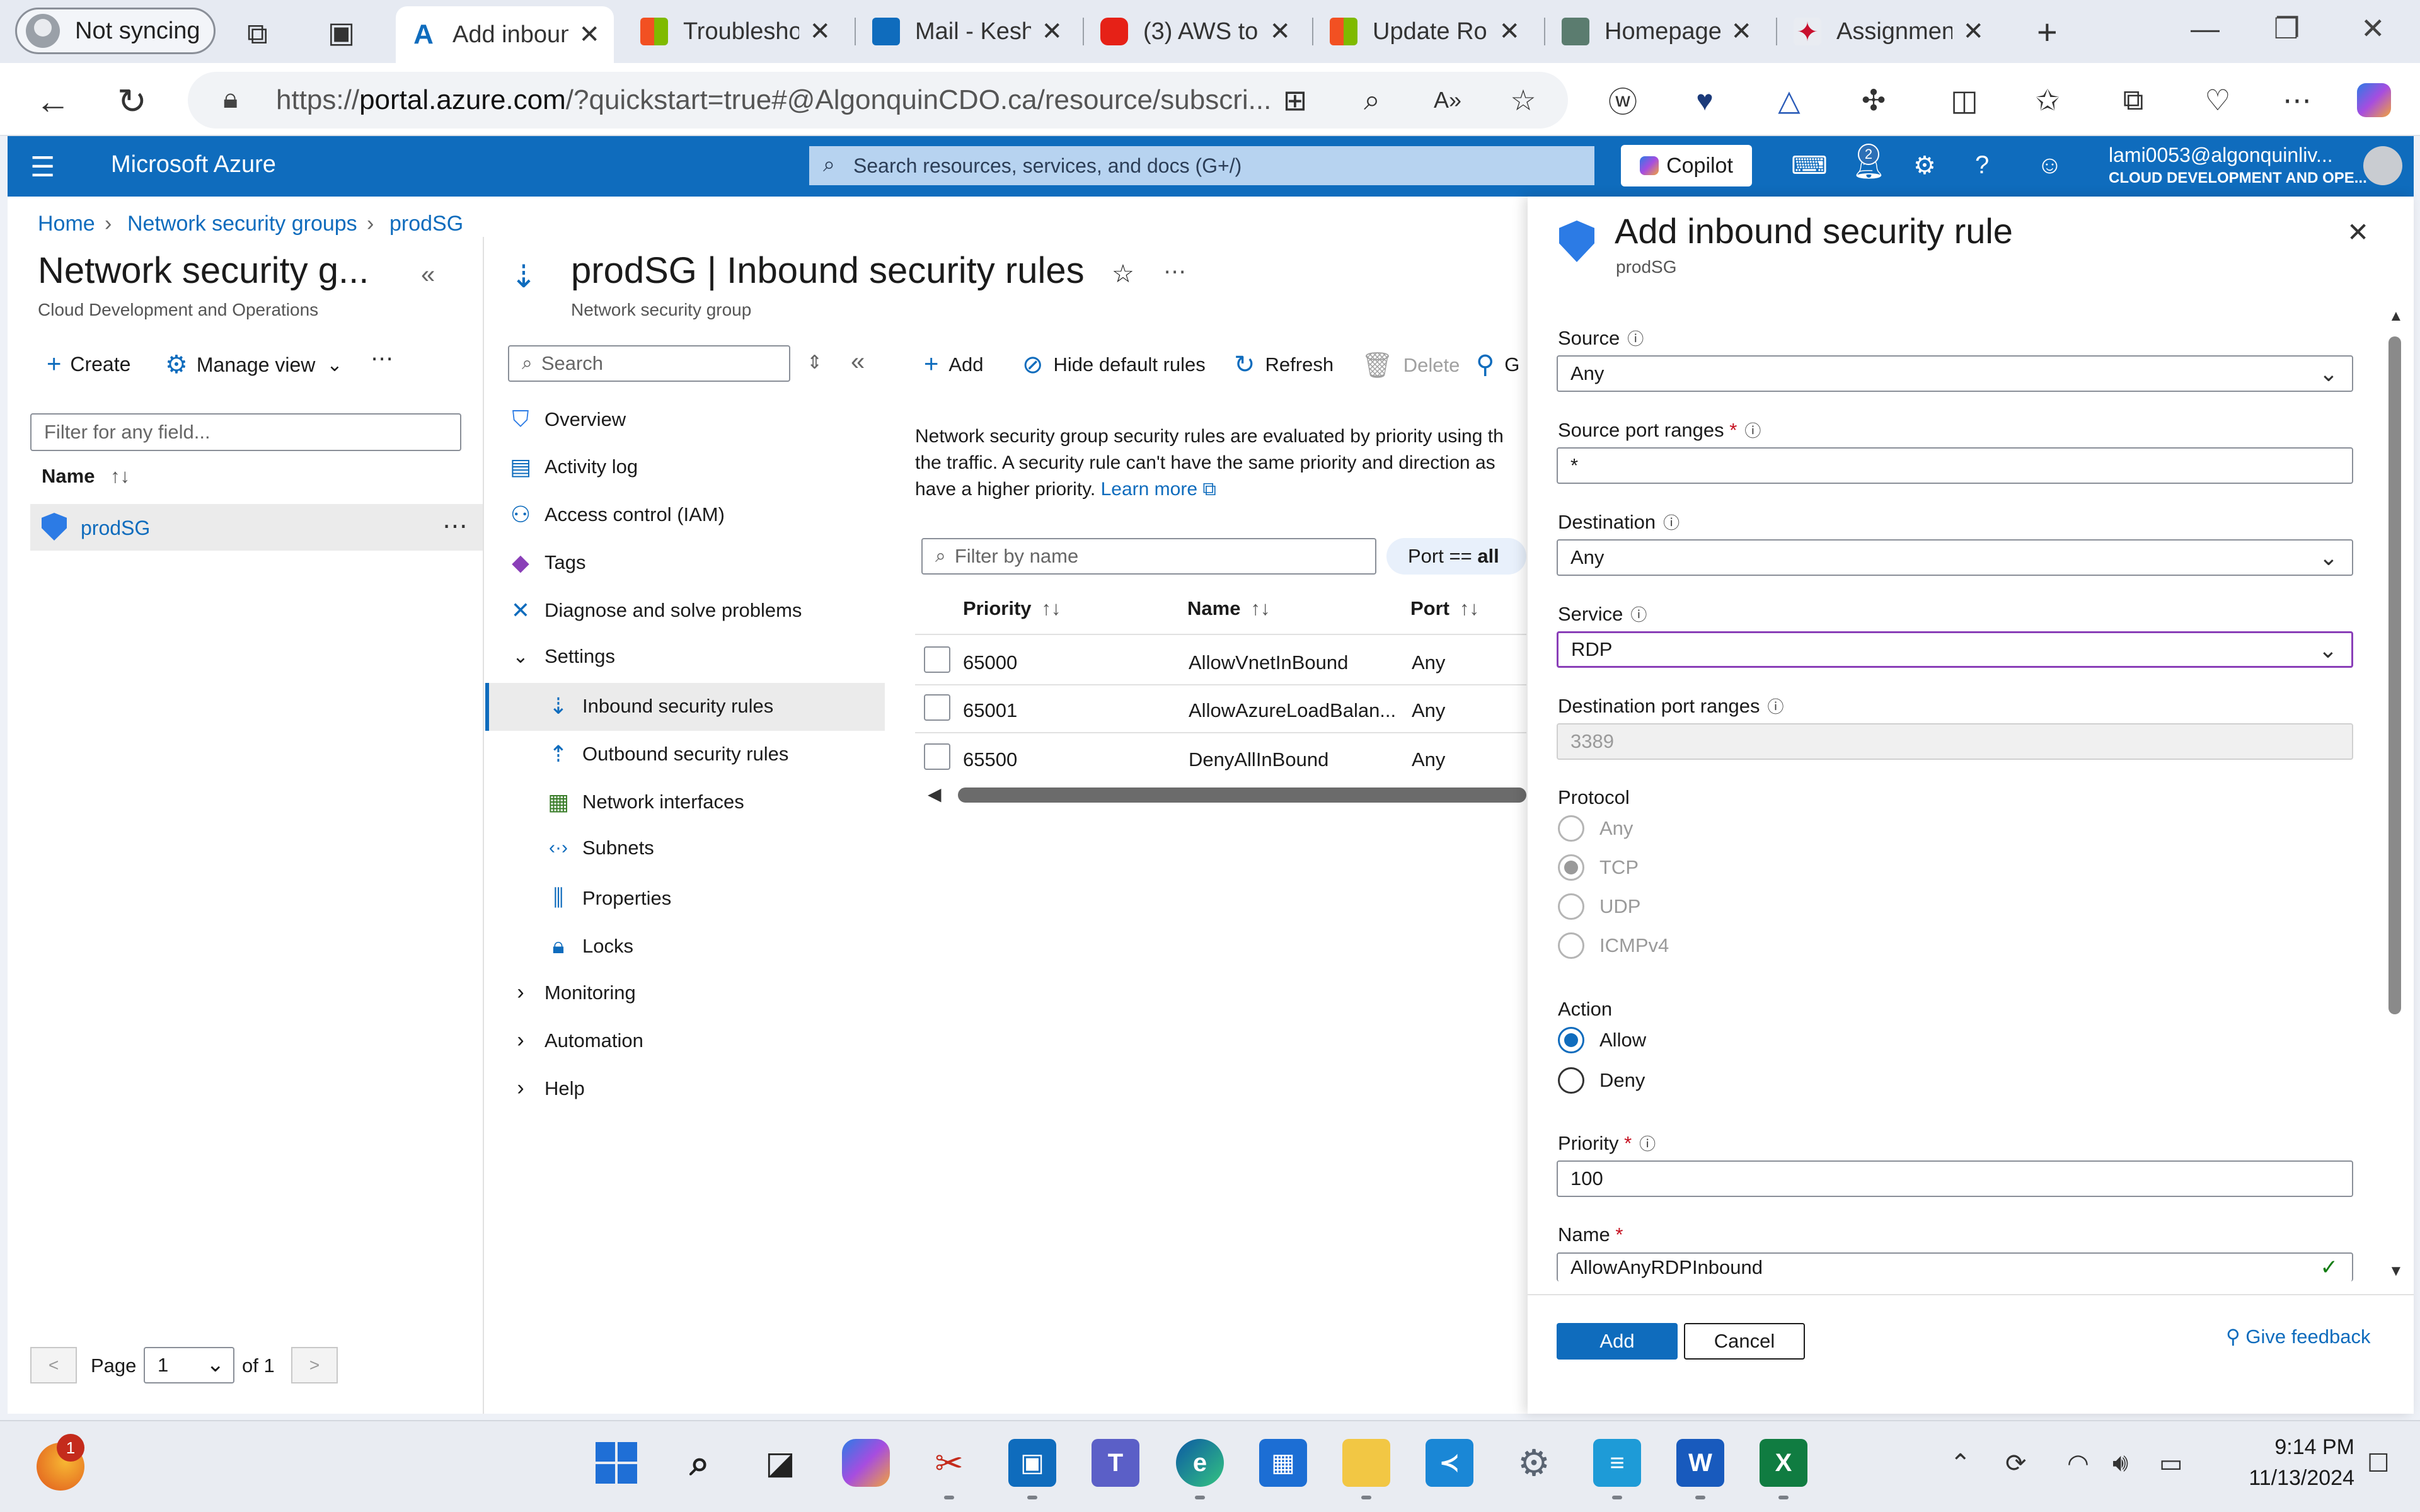 The width and height of the screenshot is (2420, 1512). Describe the element at coordinates (230, 99) in the screenshot. I see `site-info-lock-icon: 🔒︎` at that location.